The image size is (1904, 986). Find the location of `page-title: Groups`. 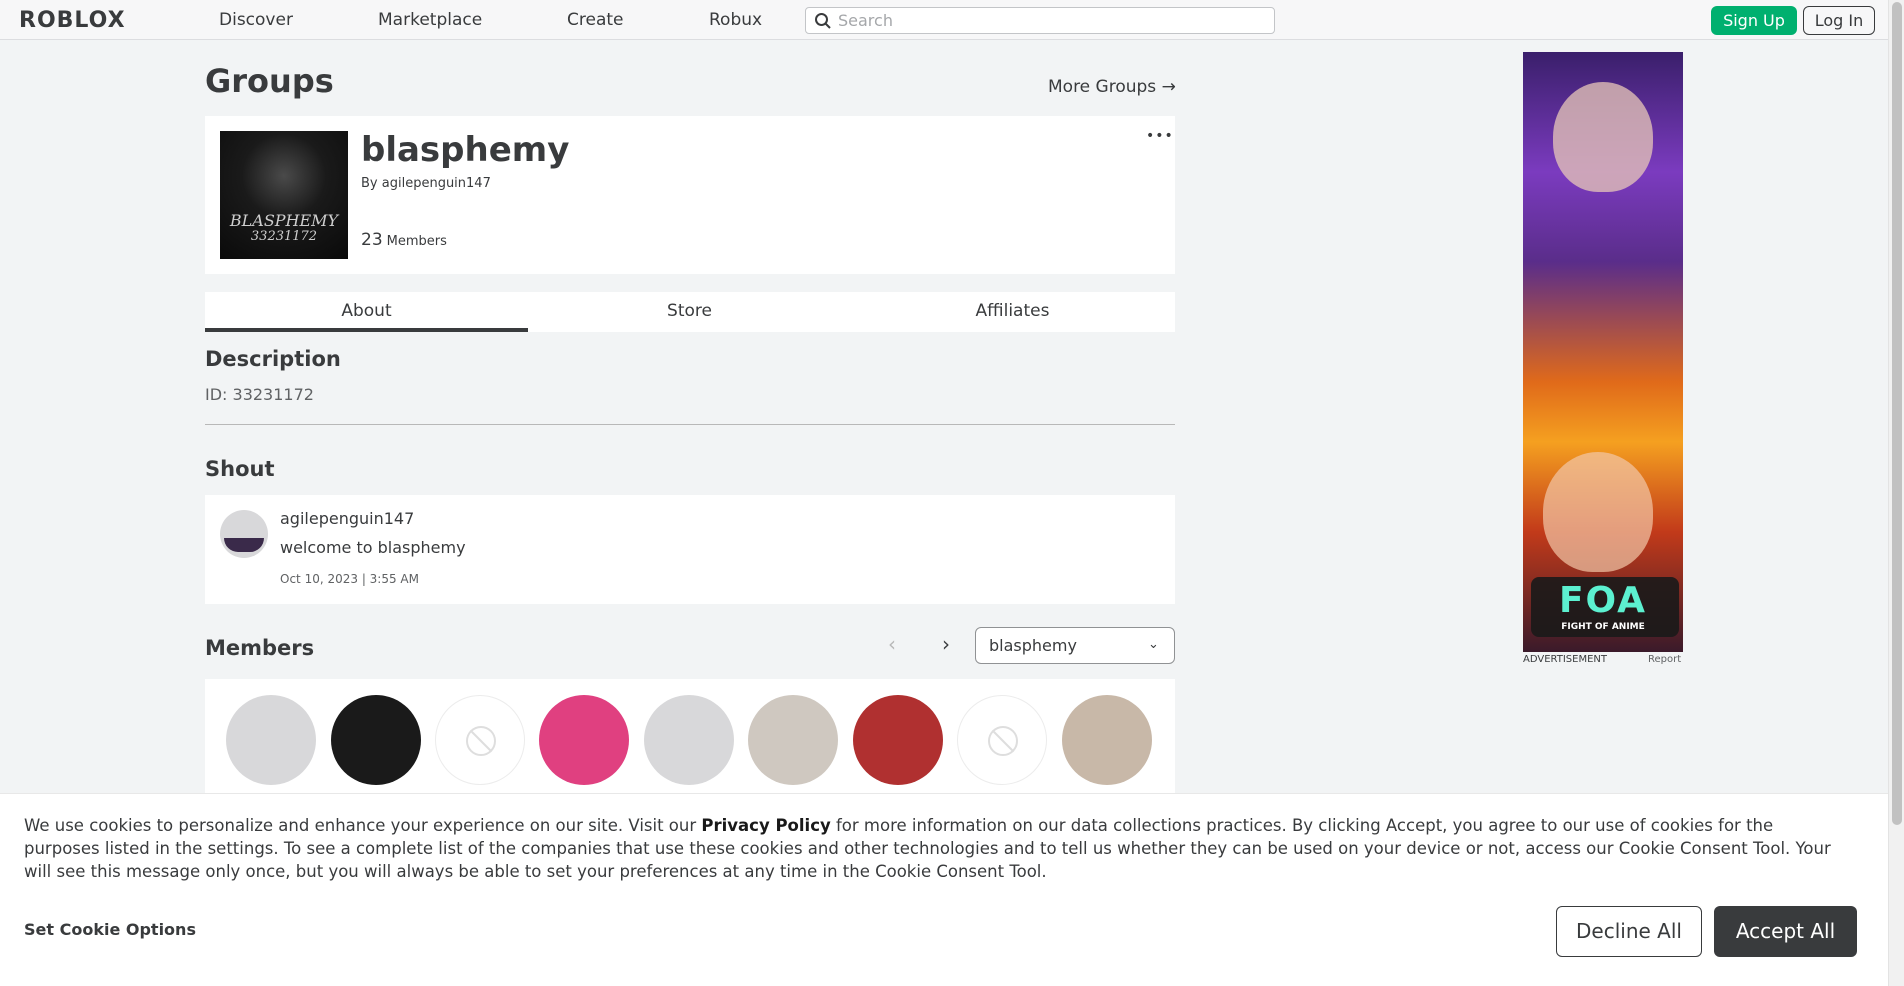

page-title: Groups is located at coordinates (269, 81).